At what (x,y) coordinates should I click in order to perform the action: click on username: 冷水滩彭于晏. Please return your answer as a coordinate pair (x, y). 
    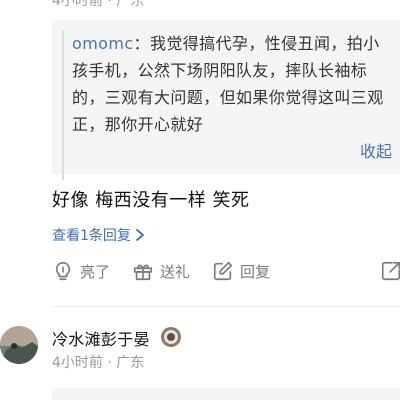
    Looking at the image, I should click on (101, 338).